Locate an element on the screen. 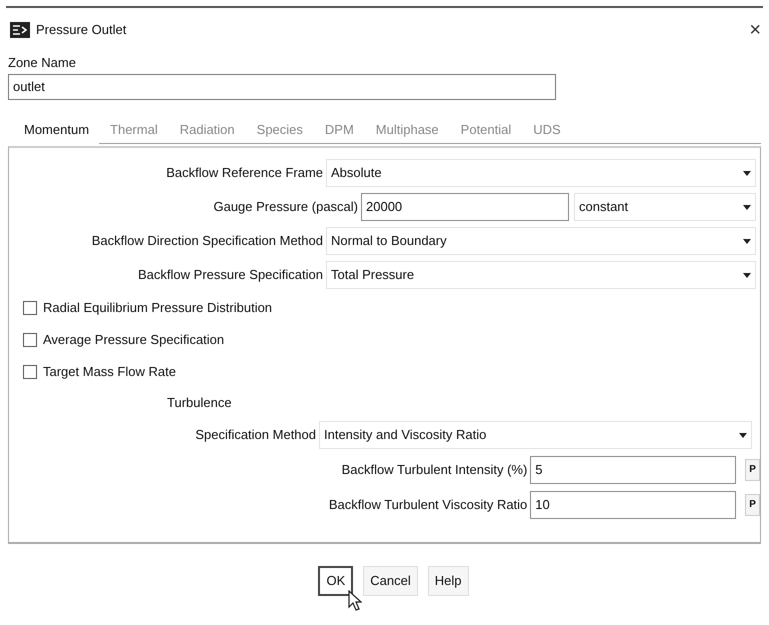  tab: Thermal is located at coordinates (134, 130).